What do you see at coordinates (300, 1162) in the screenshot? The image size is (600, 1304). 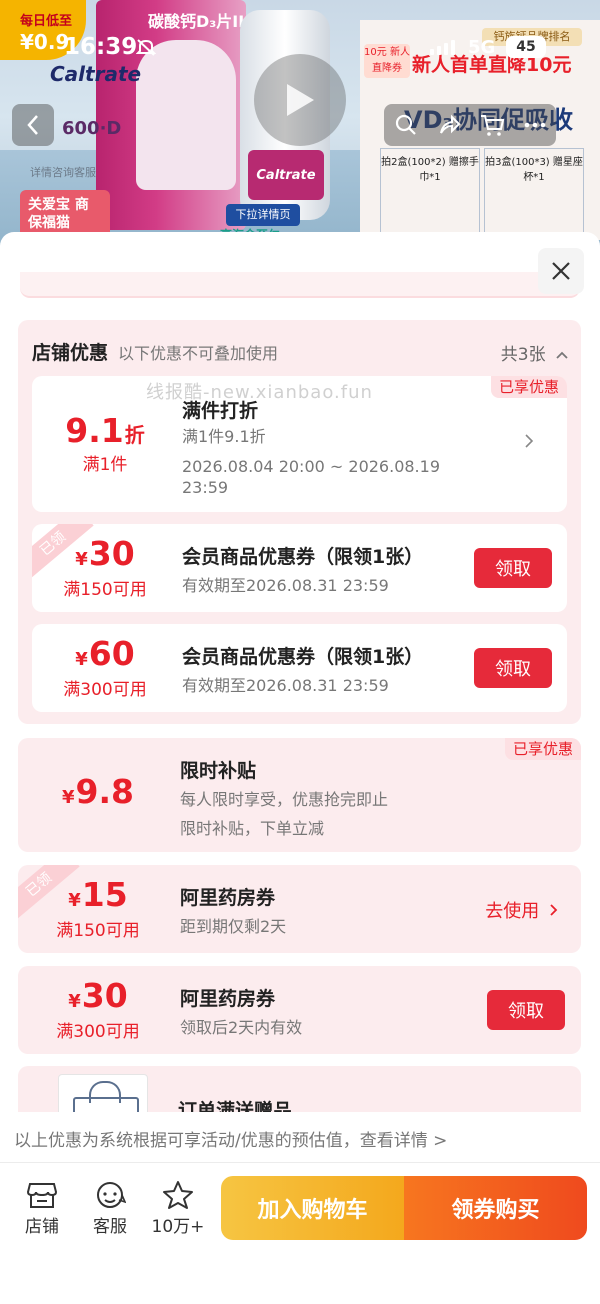 I see `divider` at bounding box center [300, 1162].